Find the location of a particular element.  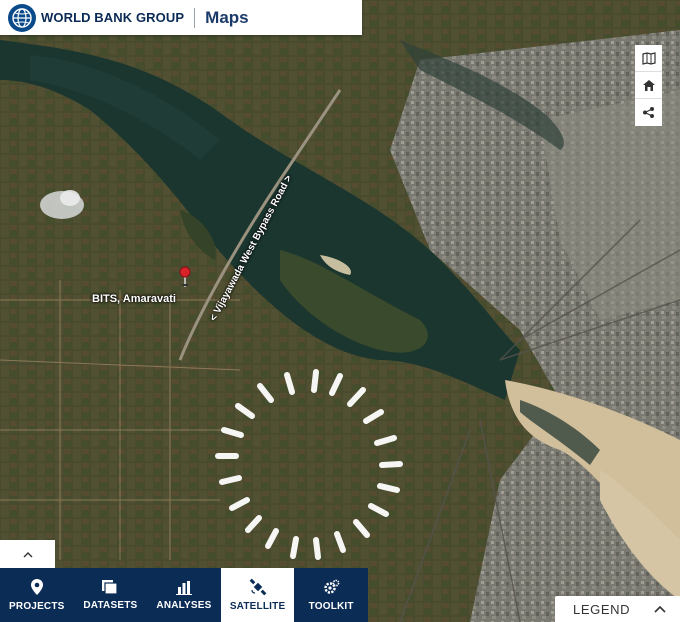

home-icon is located at coordinates (648, 85).